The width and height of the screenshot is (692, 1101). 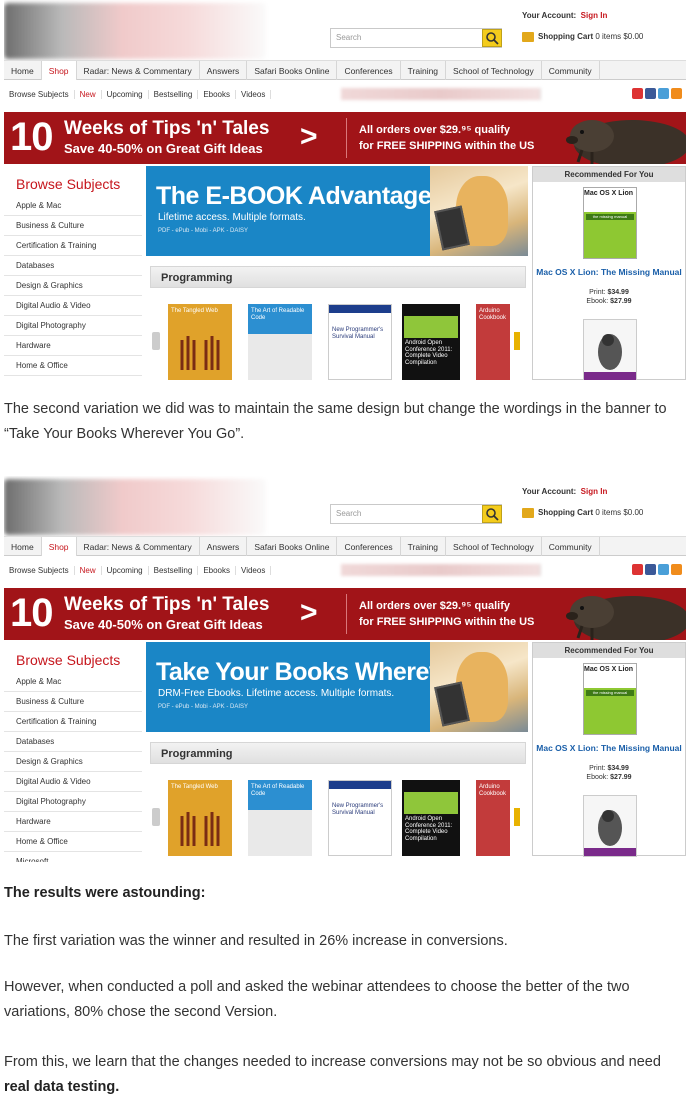 I want to click on book-title: The Art of Readable Code, so click(x=278, y=314).